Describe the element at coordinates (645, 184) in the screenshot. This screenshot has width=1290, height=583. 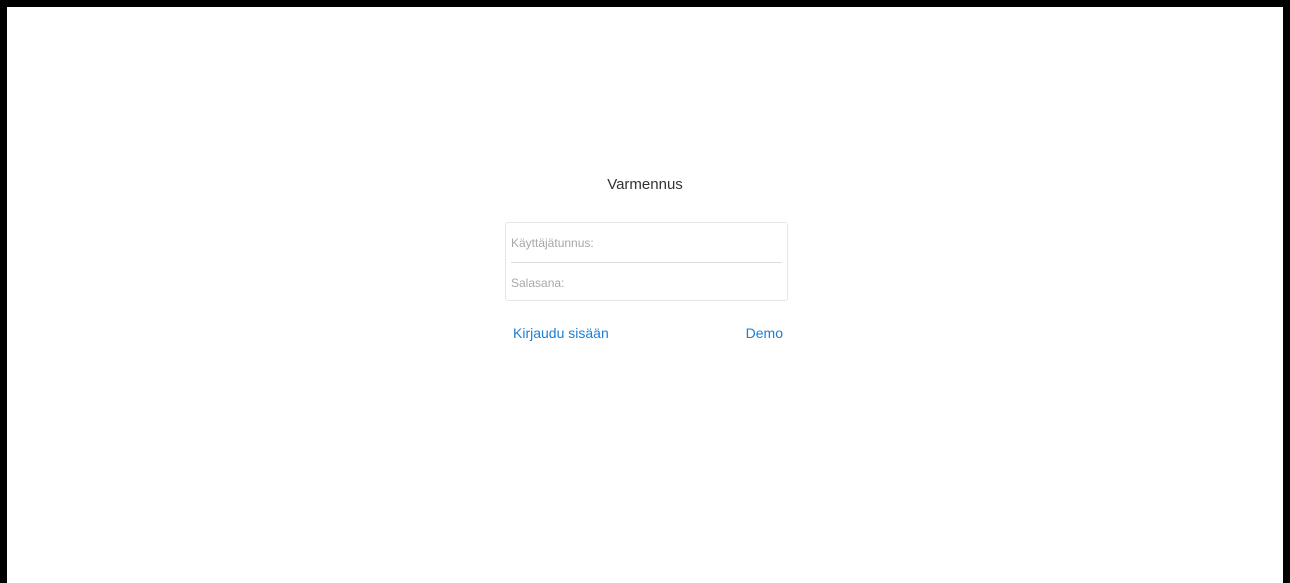
I see `page-title: Varmennus` at that location.